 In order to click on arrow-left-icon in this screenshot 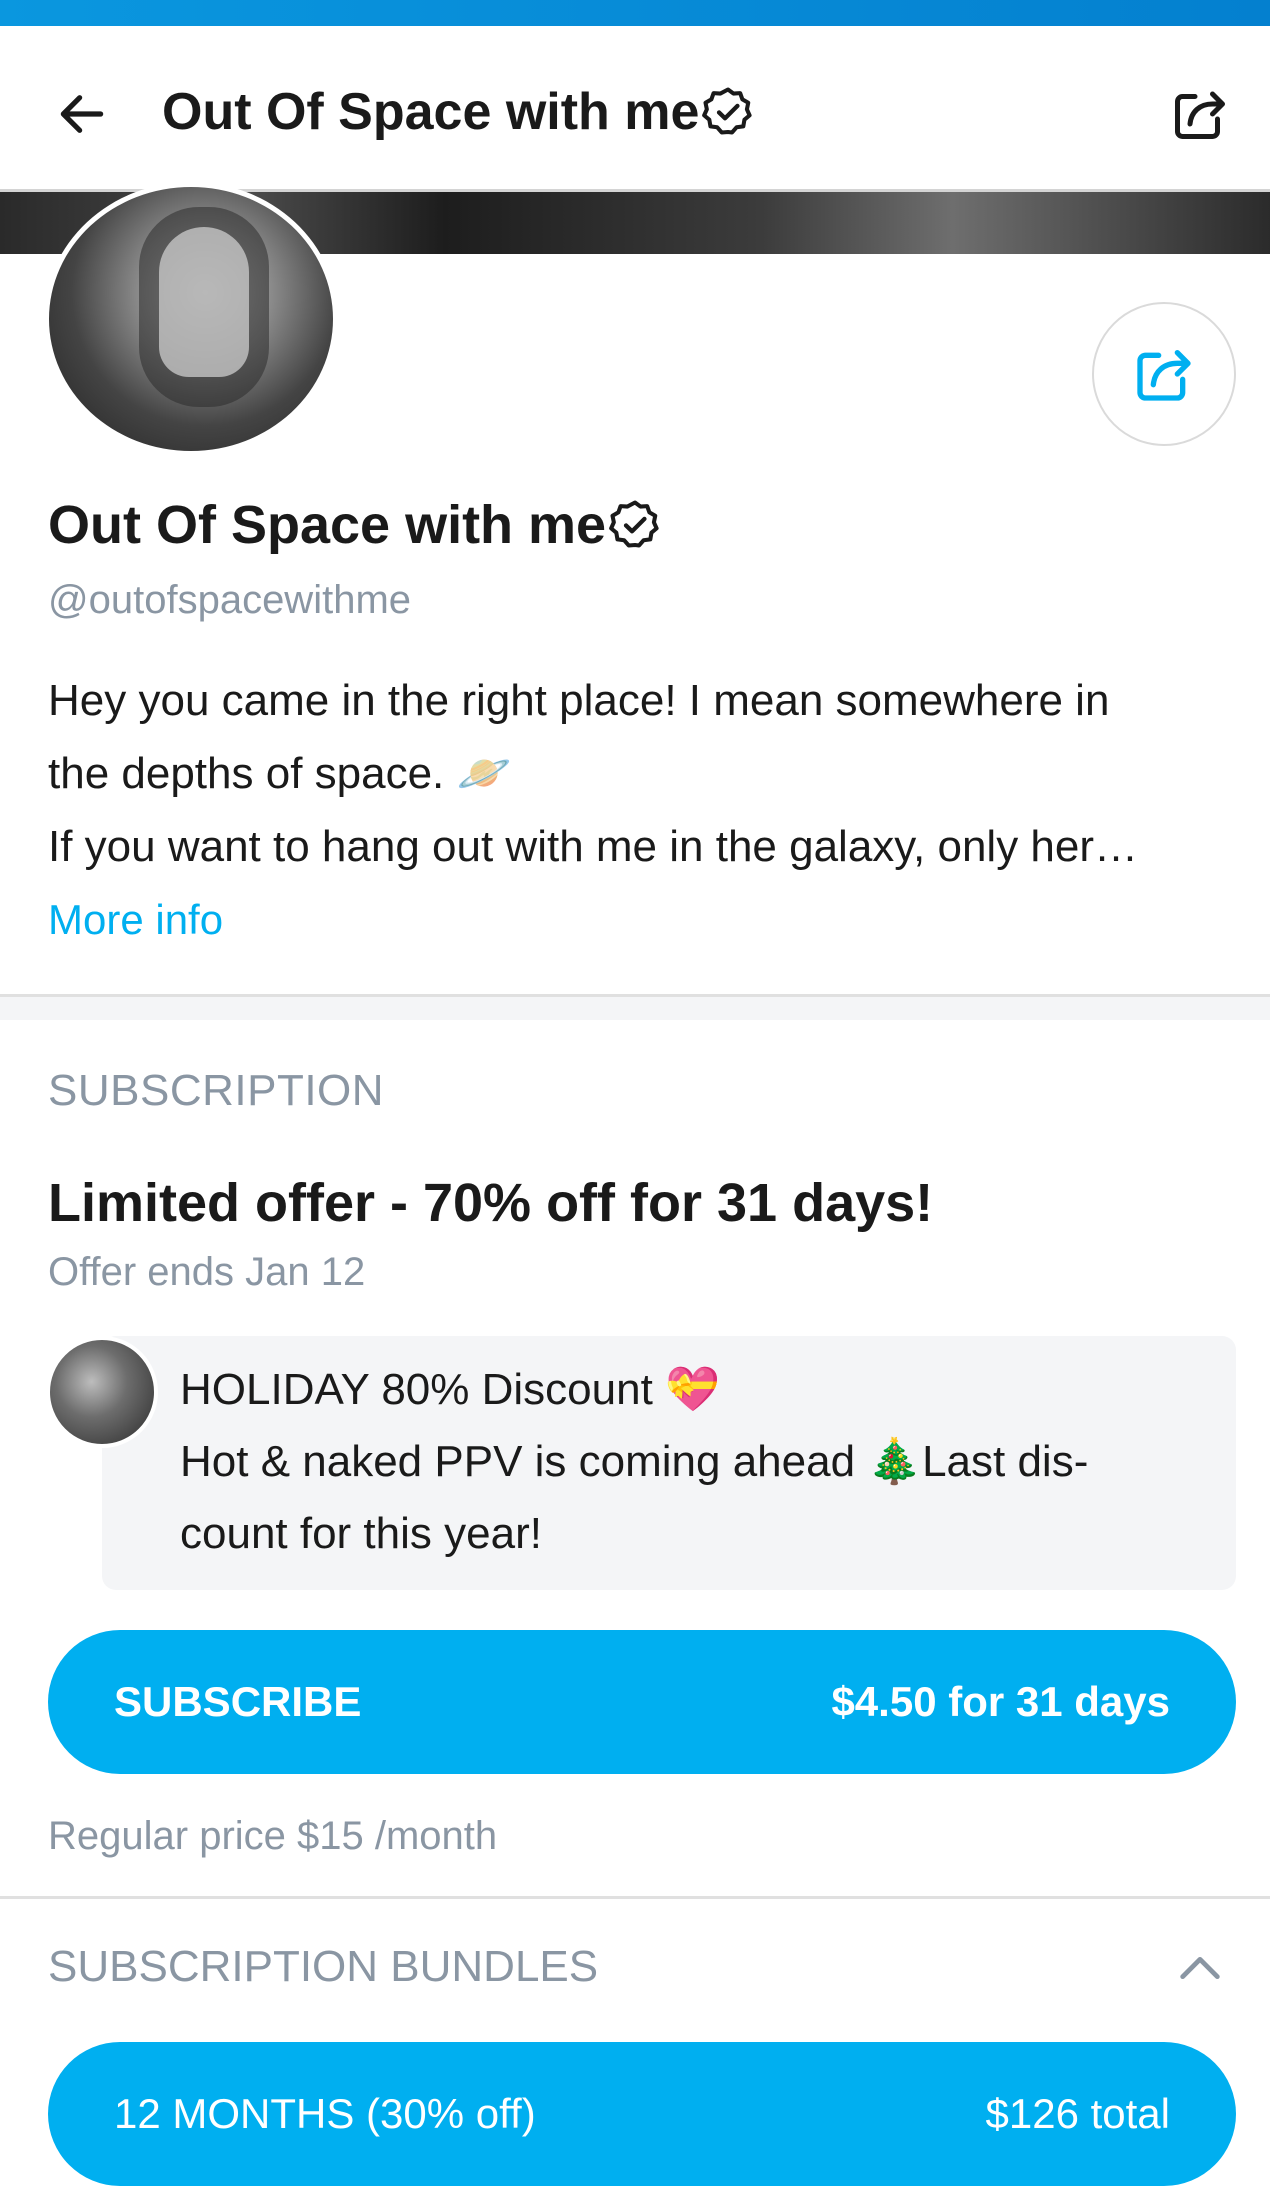, I will do `click(82, 114)`.